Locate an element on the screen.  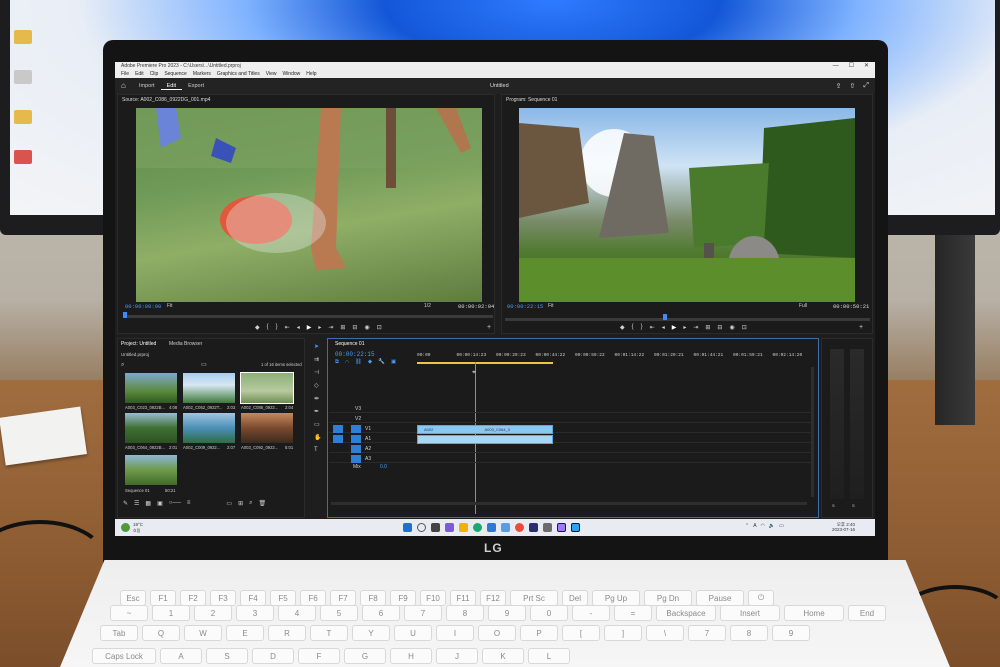
timeline-horizontal-scroll is located at coordinates (569, 503).